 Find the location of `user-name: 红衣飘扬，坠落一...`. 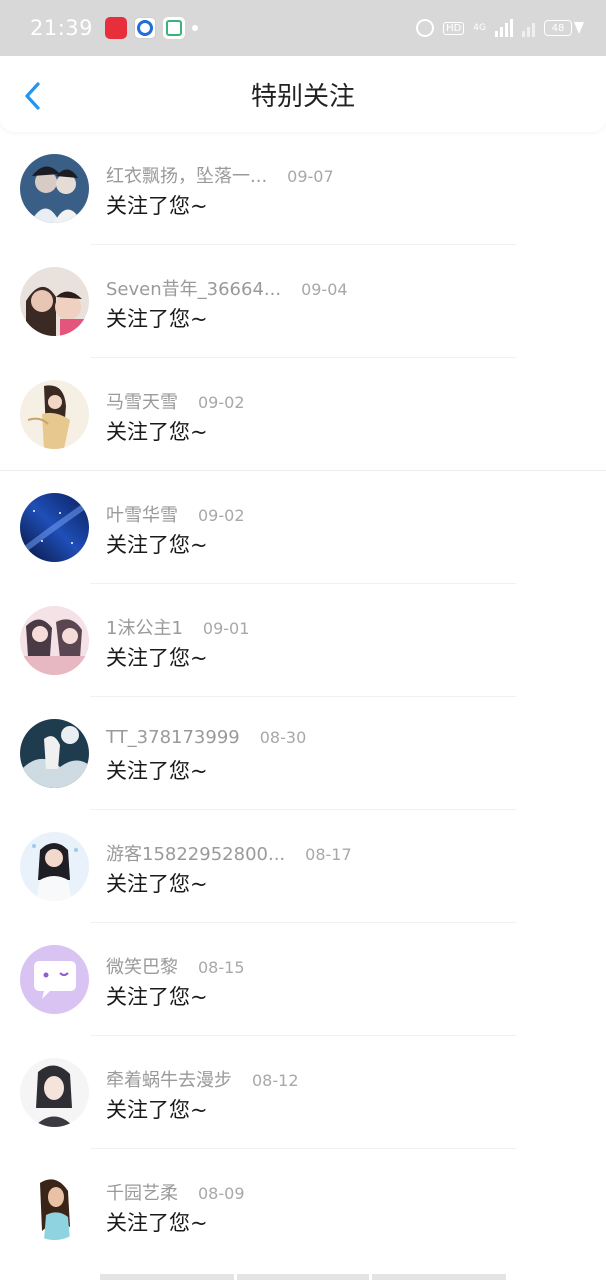

user-name: 红衣飘扬，坠落一... is located at coordinates (186, 175).